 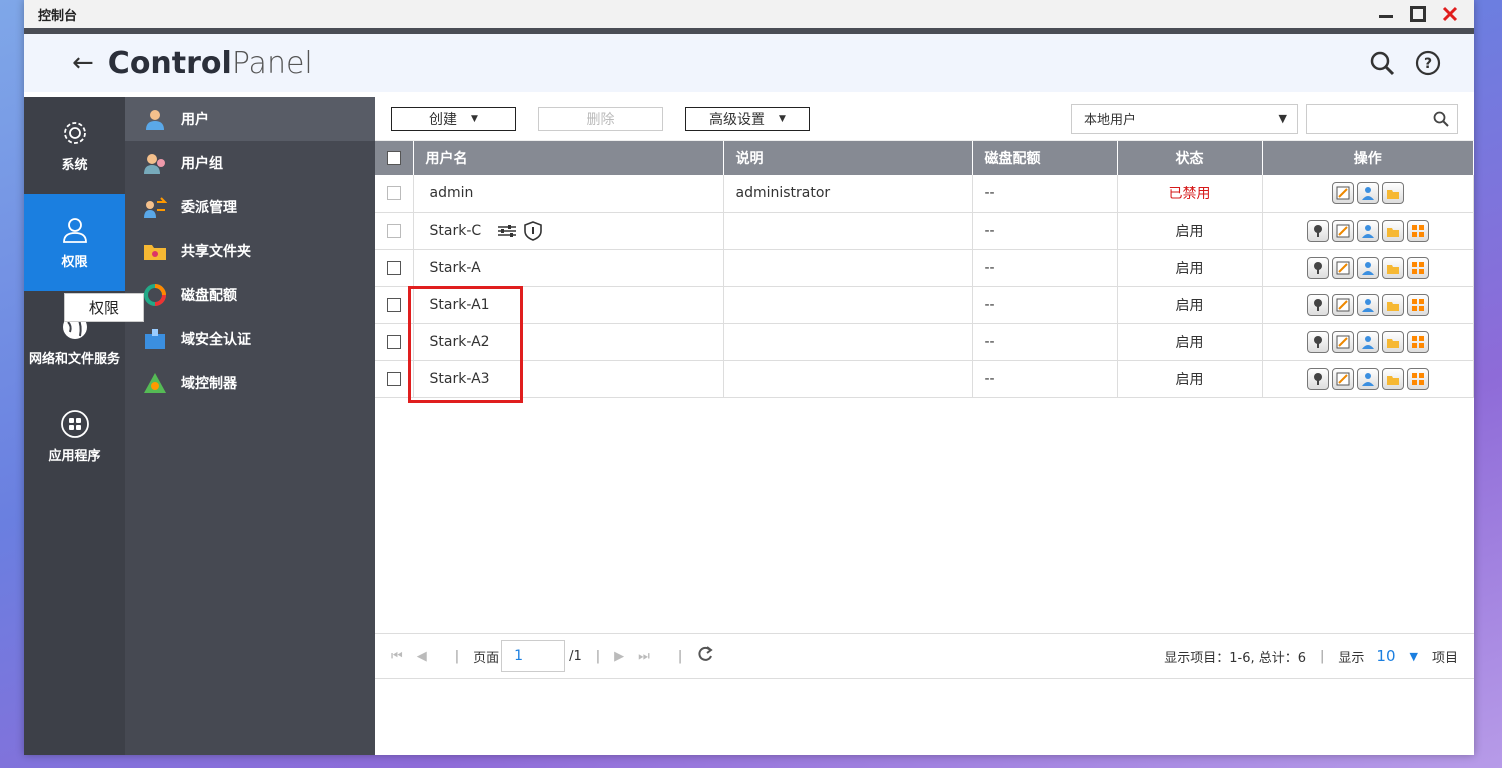 I want to click on col-username: 用户名, so click(x=568, y=158).